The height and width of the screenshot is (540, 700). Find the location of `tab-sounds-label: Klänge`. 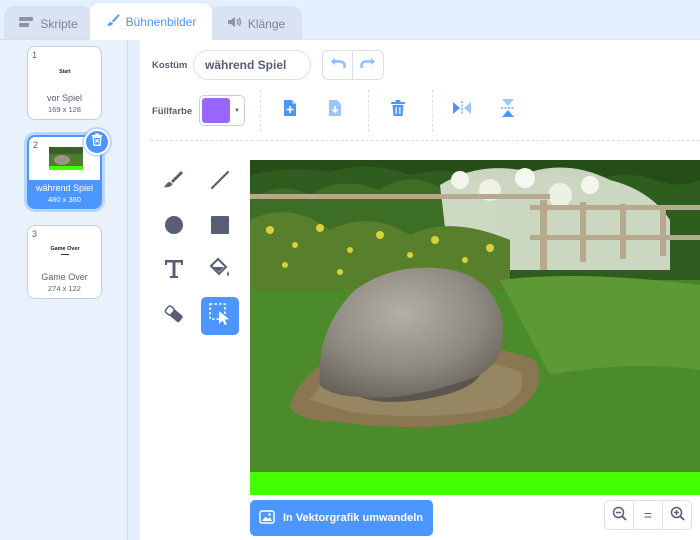

tab-sounds-label: Klänge is located at coordinates (266, 23).